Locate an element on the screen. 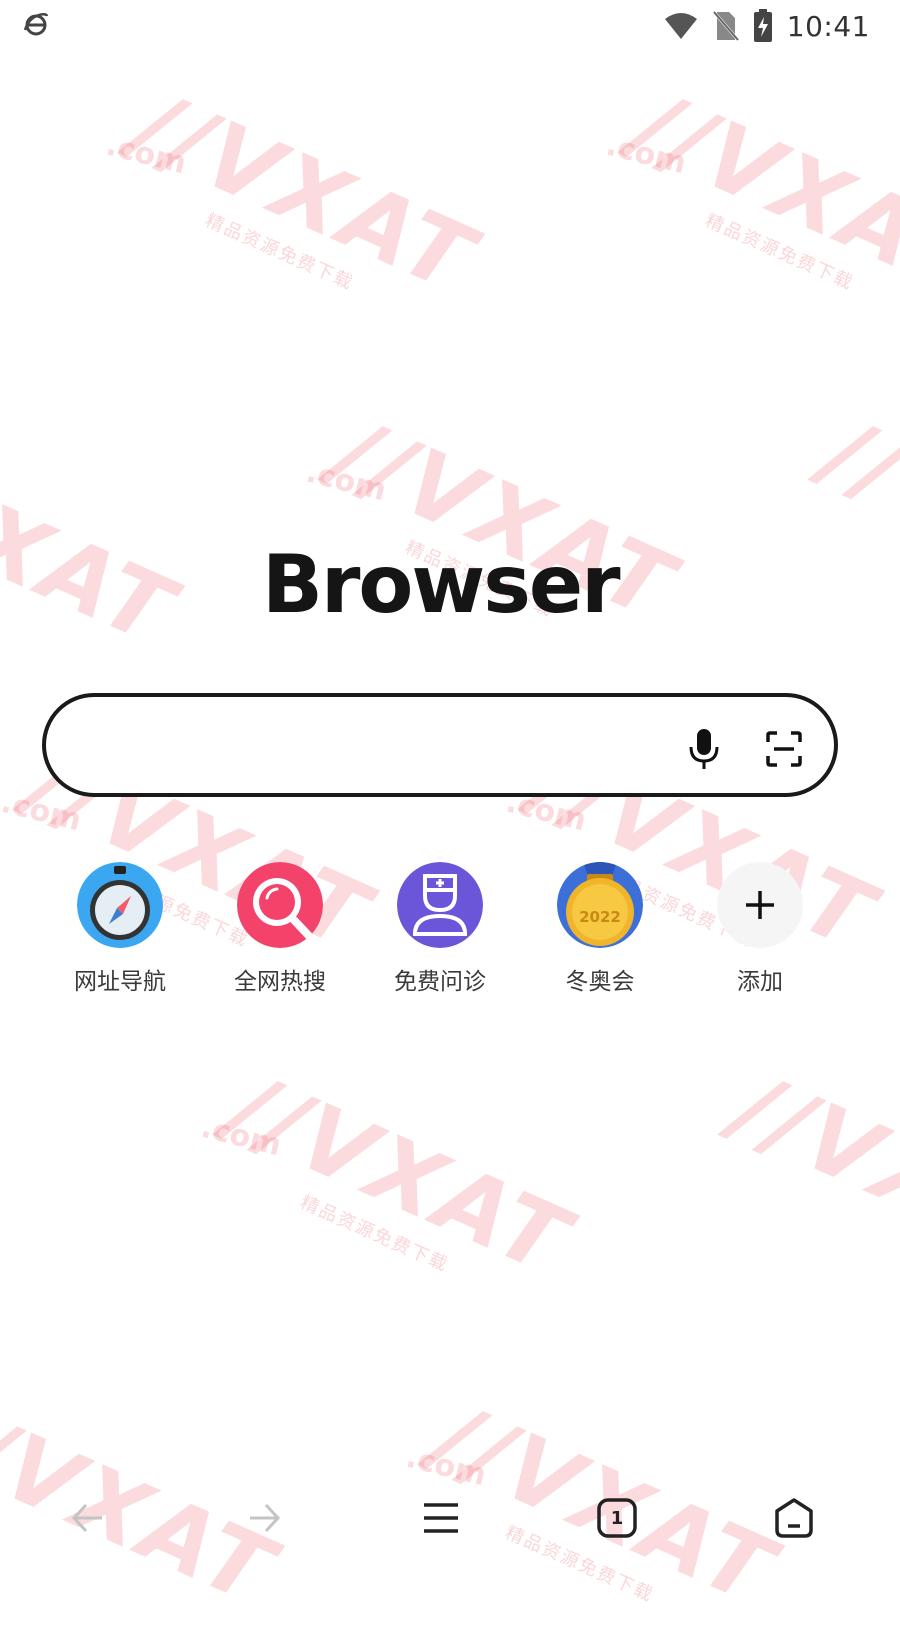 The image size is (900, 1647). menu-button is located at coordinates (441, 1518).